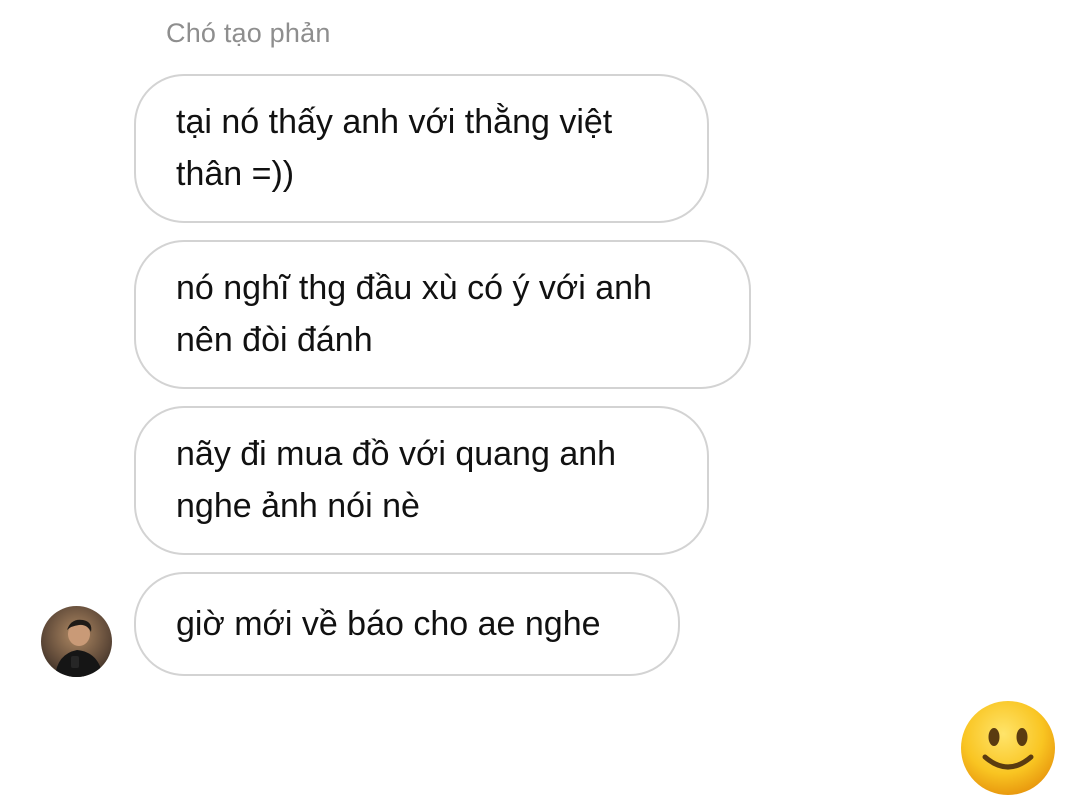 Image resolution: width=1080 pixels, height=812 pixels. I want to click on avatar, so click(76, 641).